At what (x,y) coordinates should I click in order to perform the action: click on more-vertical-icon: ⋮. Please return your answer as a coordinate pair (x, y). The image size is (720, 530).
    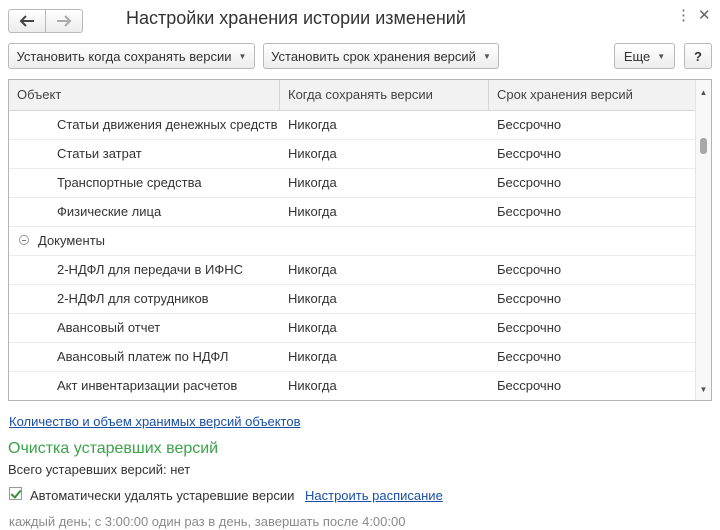
    Looking at the image, I should click on (683, 15).